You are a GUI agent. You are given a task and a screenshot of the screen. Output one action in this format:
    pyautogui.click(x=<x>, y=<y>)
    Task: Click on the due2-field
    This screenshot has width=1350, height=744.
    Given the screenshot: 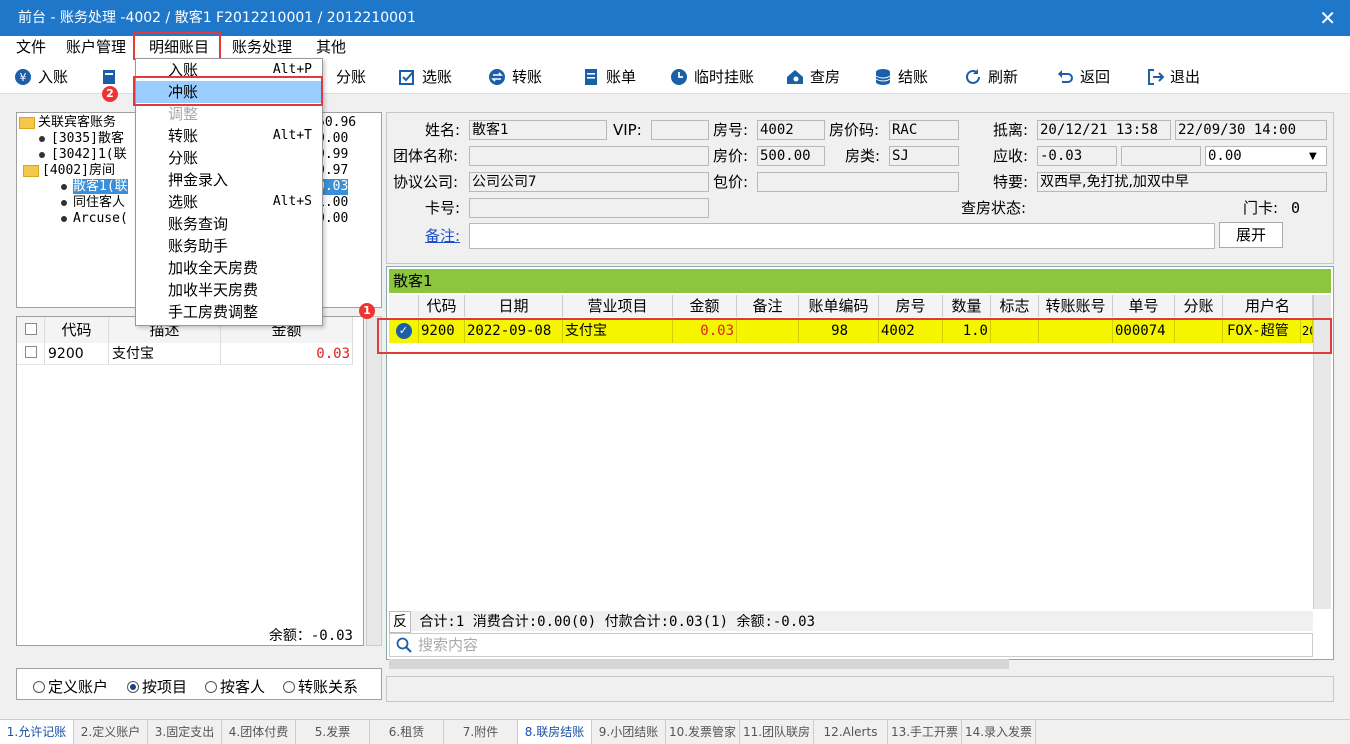 What is the action you would take?
    pyautogui.click(x=1161, y=156)
    